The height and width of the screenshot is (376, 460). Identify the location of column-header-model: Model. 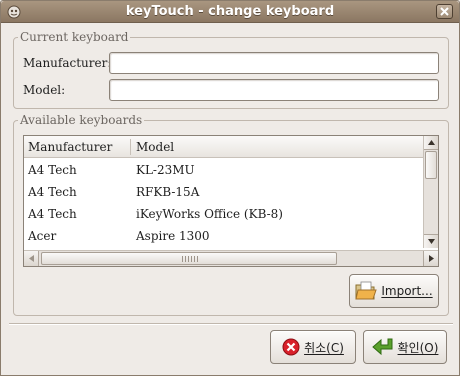
(155, 147).